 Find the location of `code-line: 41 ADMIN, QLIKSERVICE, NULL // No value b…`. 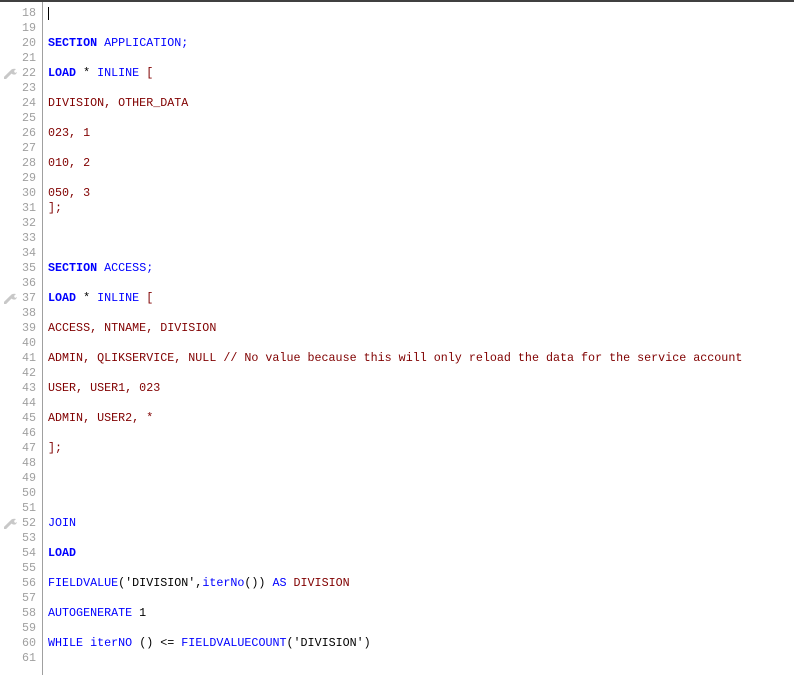

code-line: 41 ADMIN, QLIKSERVICE, NULL // No value b… is located at coordinates (397, 358).